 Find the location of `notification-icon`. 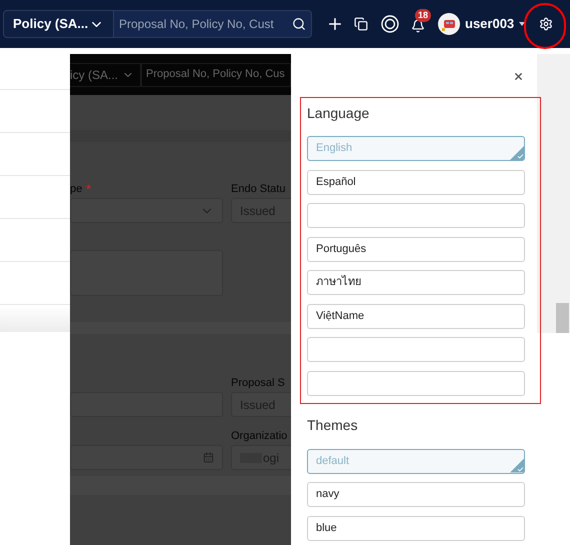

notification-icon is located at coordinates (418, 26).